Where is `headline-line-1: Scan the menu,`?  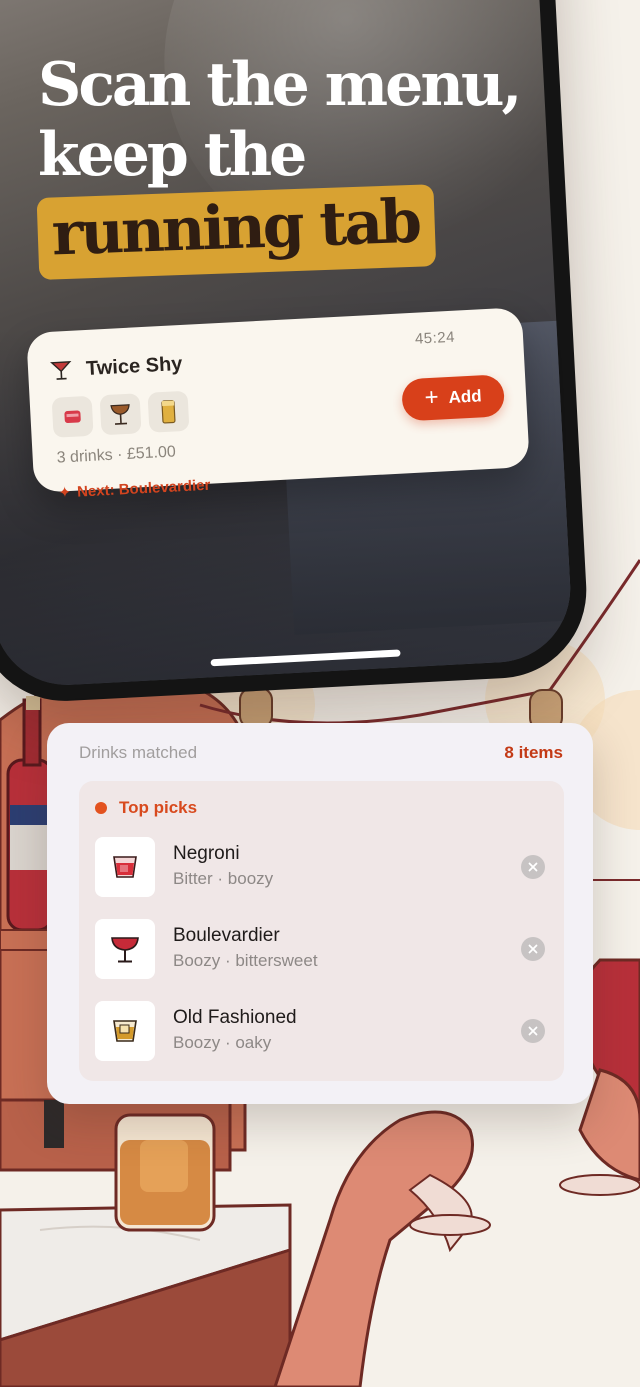 headline-line-1: Scan the menu, is located at coordinates (280, 85).